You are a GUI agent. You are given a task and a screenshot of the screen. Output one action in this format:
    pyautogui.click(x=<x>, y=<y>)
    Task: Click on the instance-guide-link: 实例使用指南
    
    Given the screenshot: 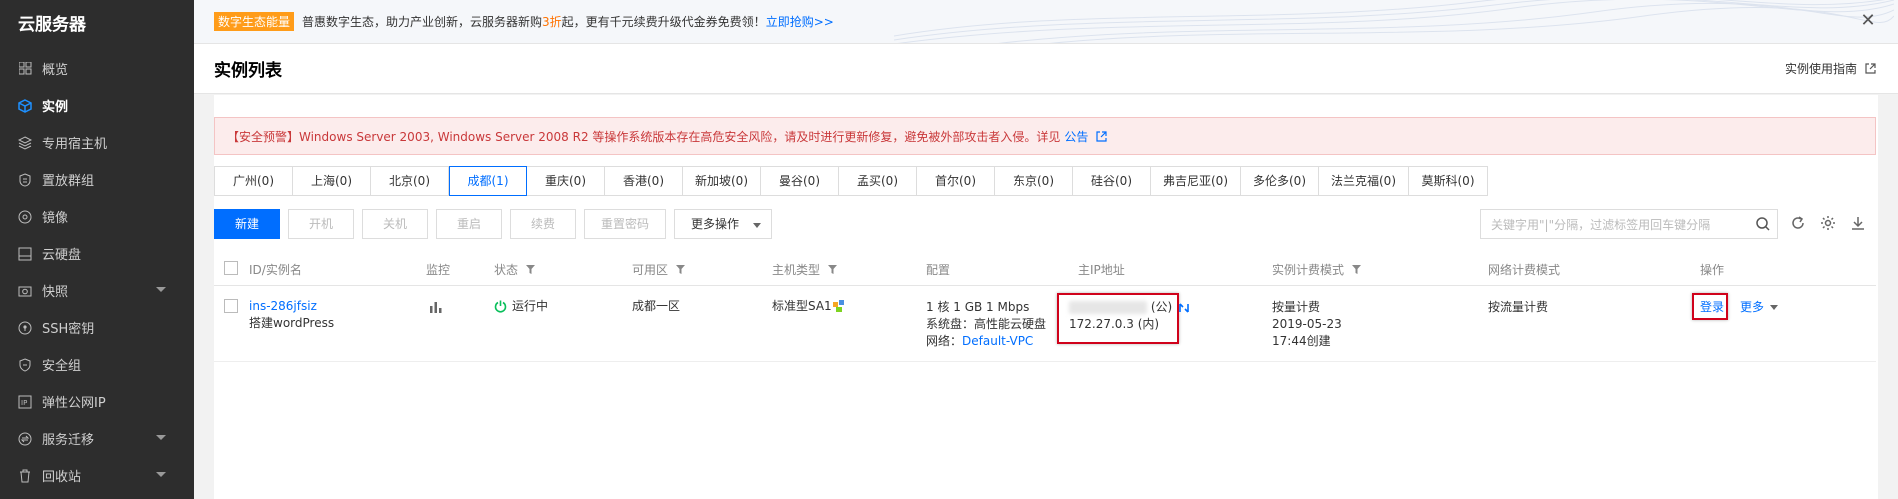 What is the action you would take?
    pyautogui.click(x=1830, y=68)
    